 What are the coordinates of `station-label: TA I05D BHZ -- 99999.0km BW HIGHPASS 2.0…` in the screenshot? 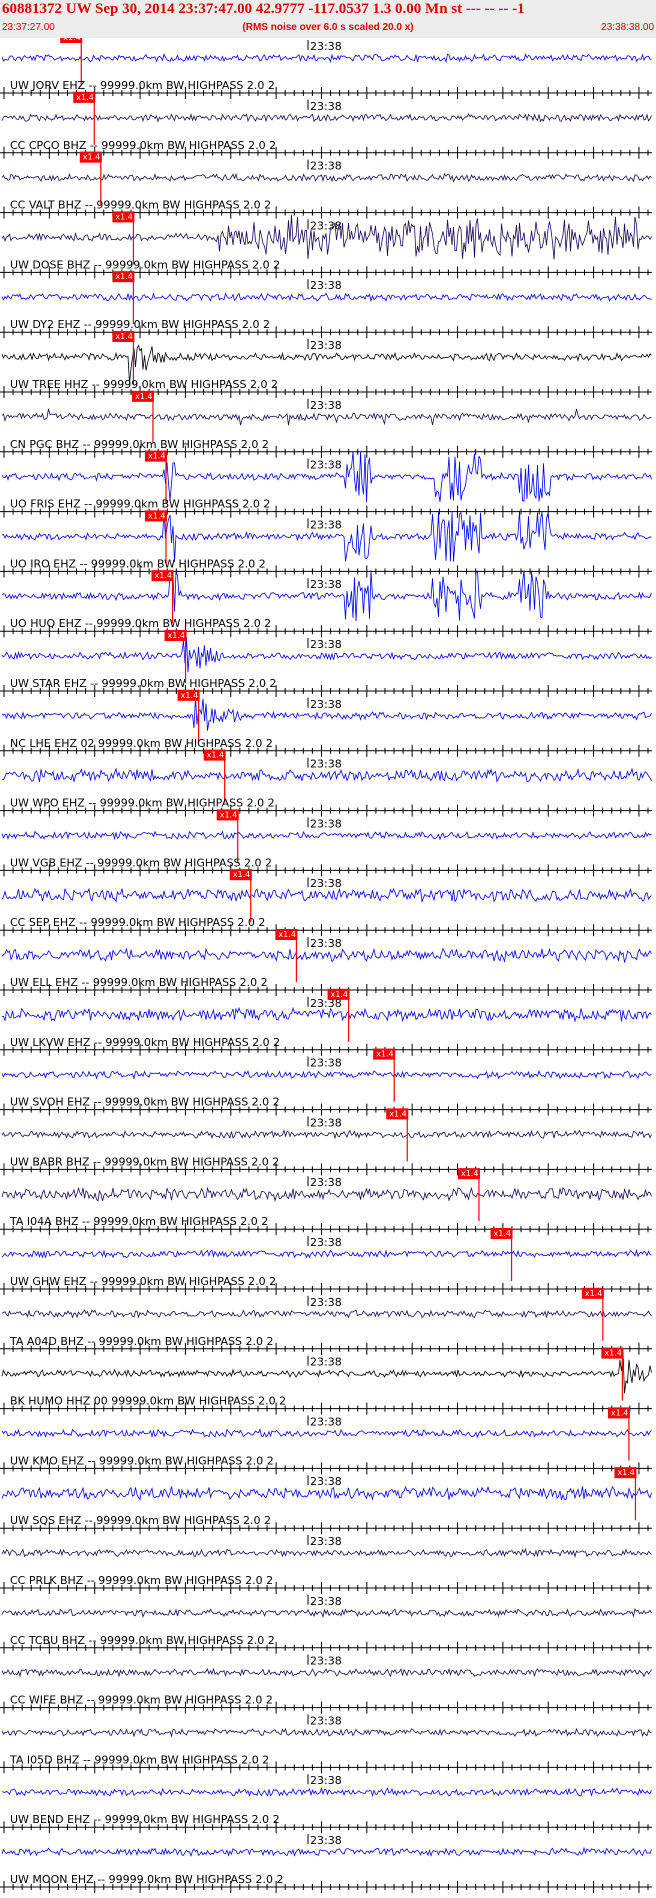 It's located at (139, 1759).